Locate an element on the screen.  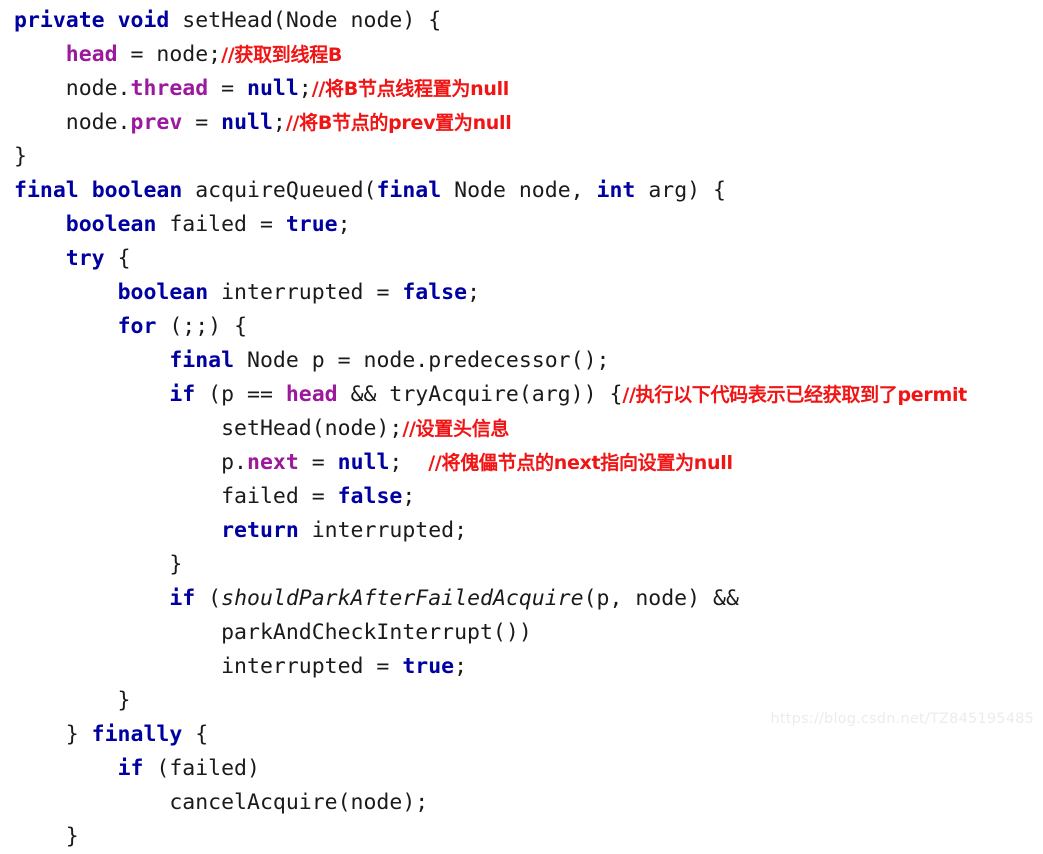
code-comment: //将傀儡节点的next指向设置为null is located at coordinates (580, 463).